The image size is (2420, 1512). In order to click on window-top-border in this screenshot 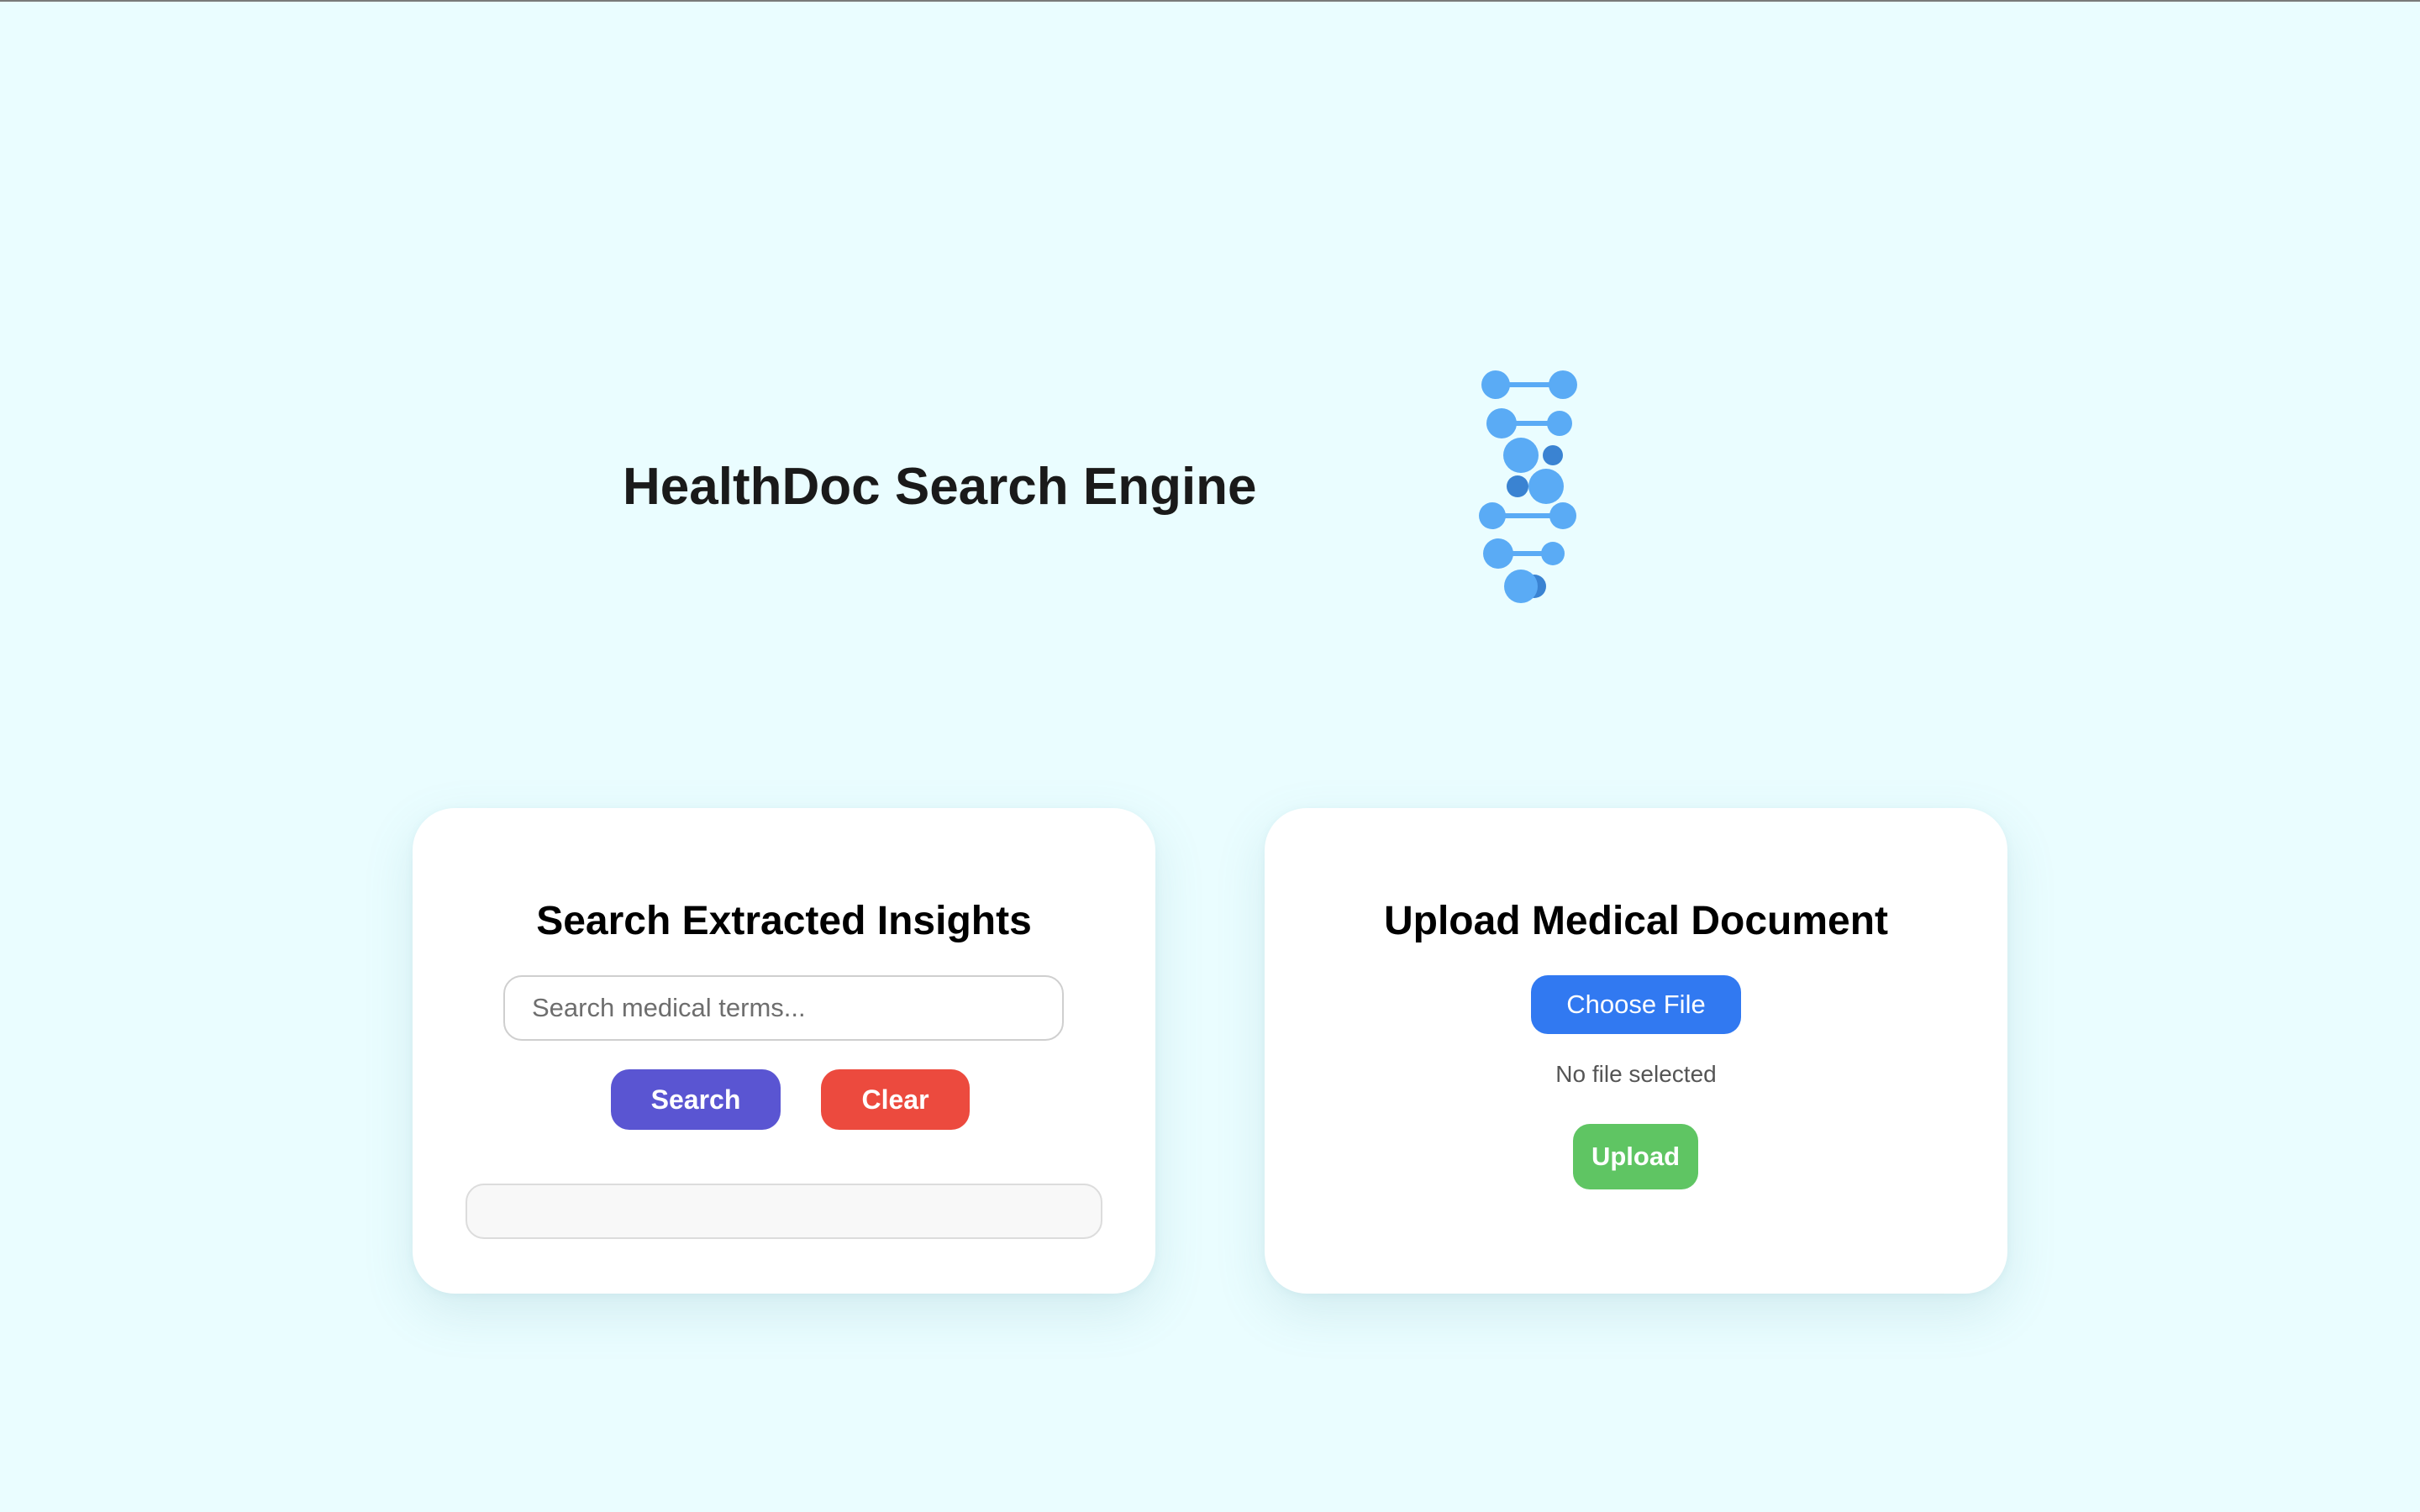, I will do `click(1210, 1)`.